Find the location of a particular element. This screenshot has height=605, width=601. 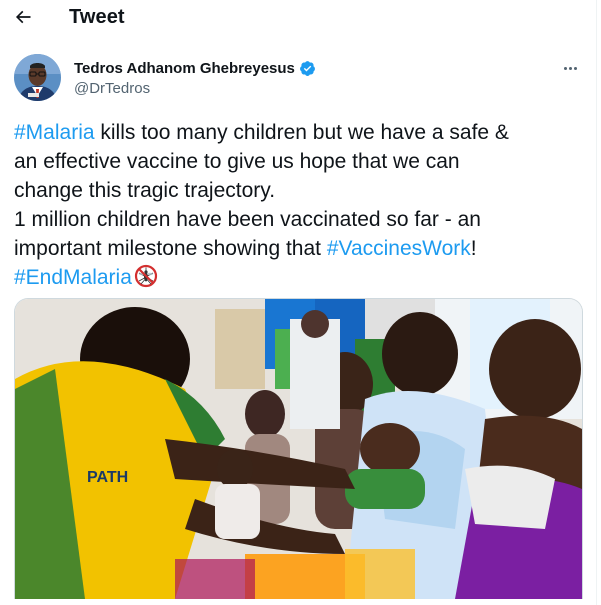

shirt-logo-text: PATH is located at coordinates (107, 477).